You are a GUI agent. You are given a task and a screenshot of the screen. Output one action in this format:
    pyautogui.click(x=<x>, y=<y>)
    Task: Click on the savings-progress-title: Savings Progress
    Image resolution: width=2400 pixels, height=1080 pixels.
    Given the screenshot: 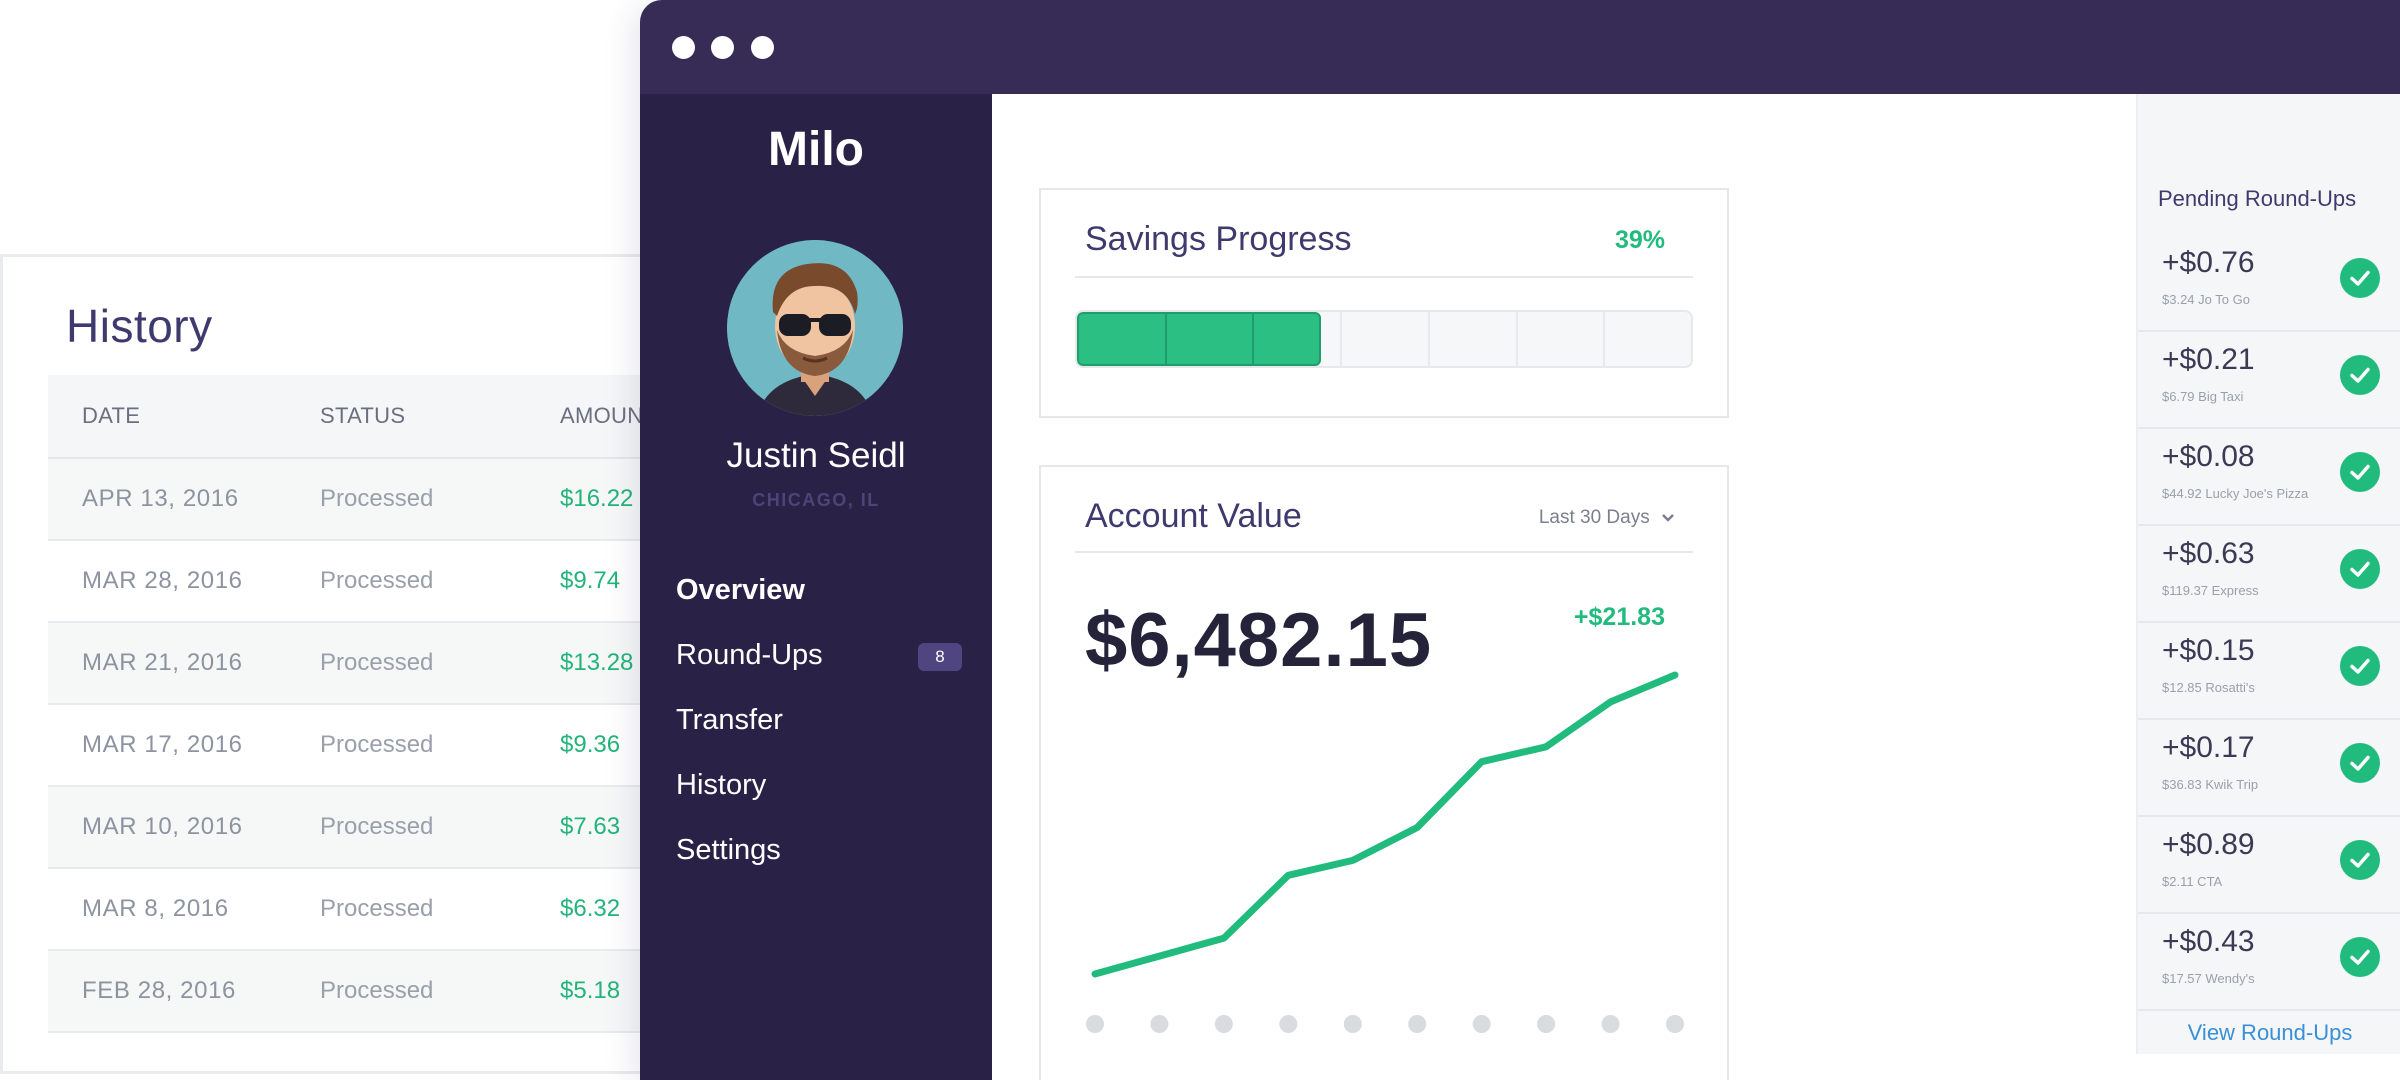 What is the action you would take?
    pyautogui.click(x=1218, y=239)
    